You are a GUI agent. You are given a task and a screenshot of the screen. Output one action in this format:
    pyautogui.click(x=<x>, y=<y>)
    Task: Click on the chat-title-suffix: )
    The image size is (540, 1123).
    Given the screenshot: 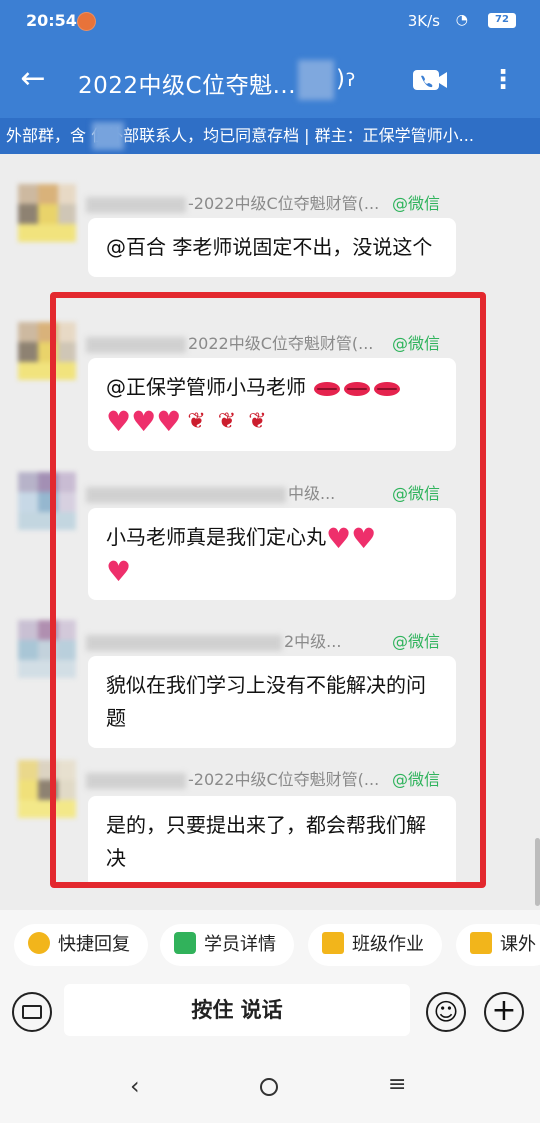 What is the action you would take?
    pyautogui.click(x=340, y=79)
    